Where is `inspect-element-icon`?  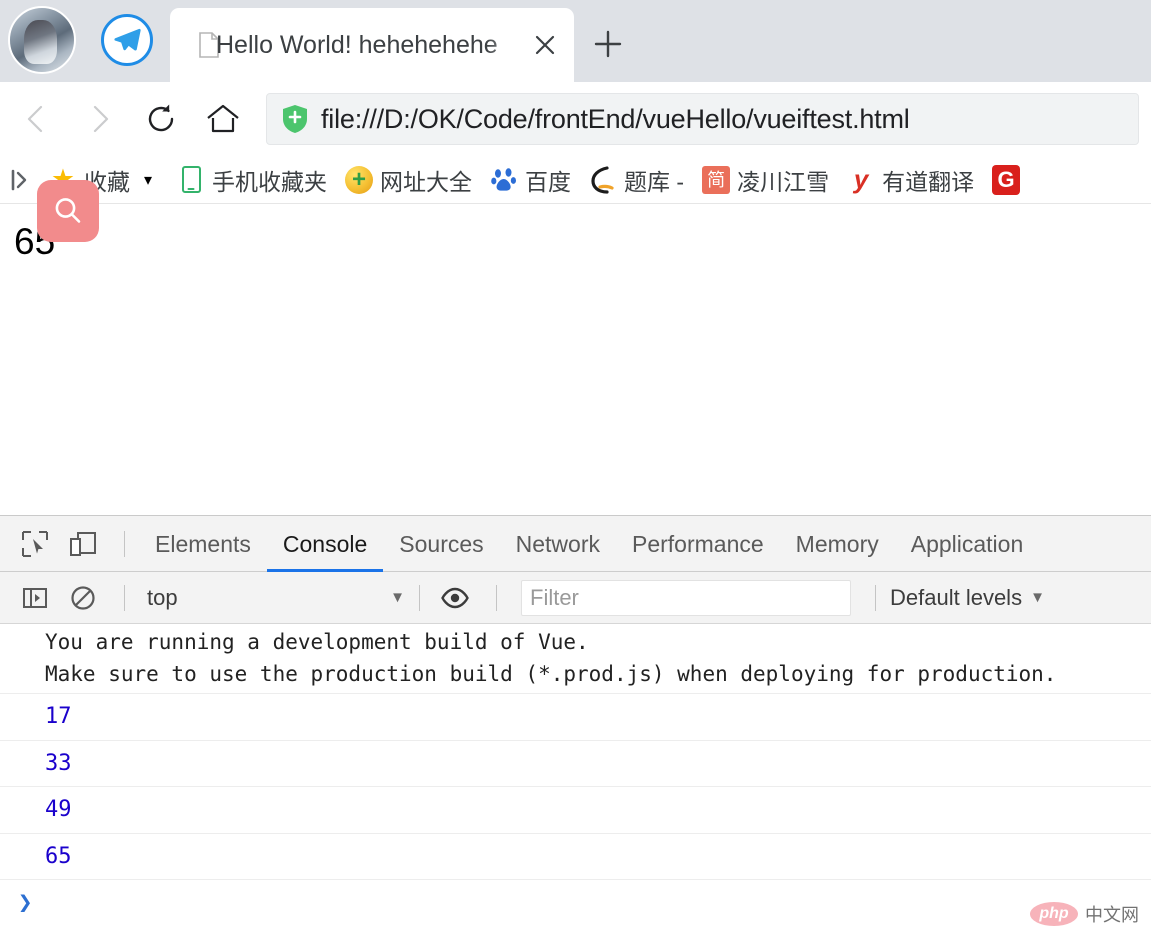 inspect-element-icon is located at coordinates (35, 544).